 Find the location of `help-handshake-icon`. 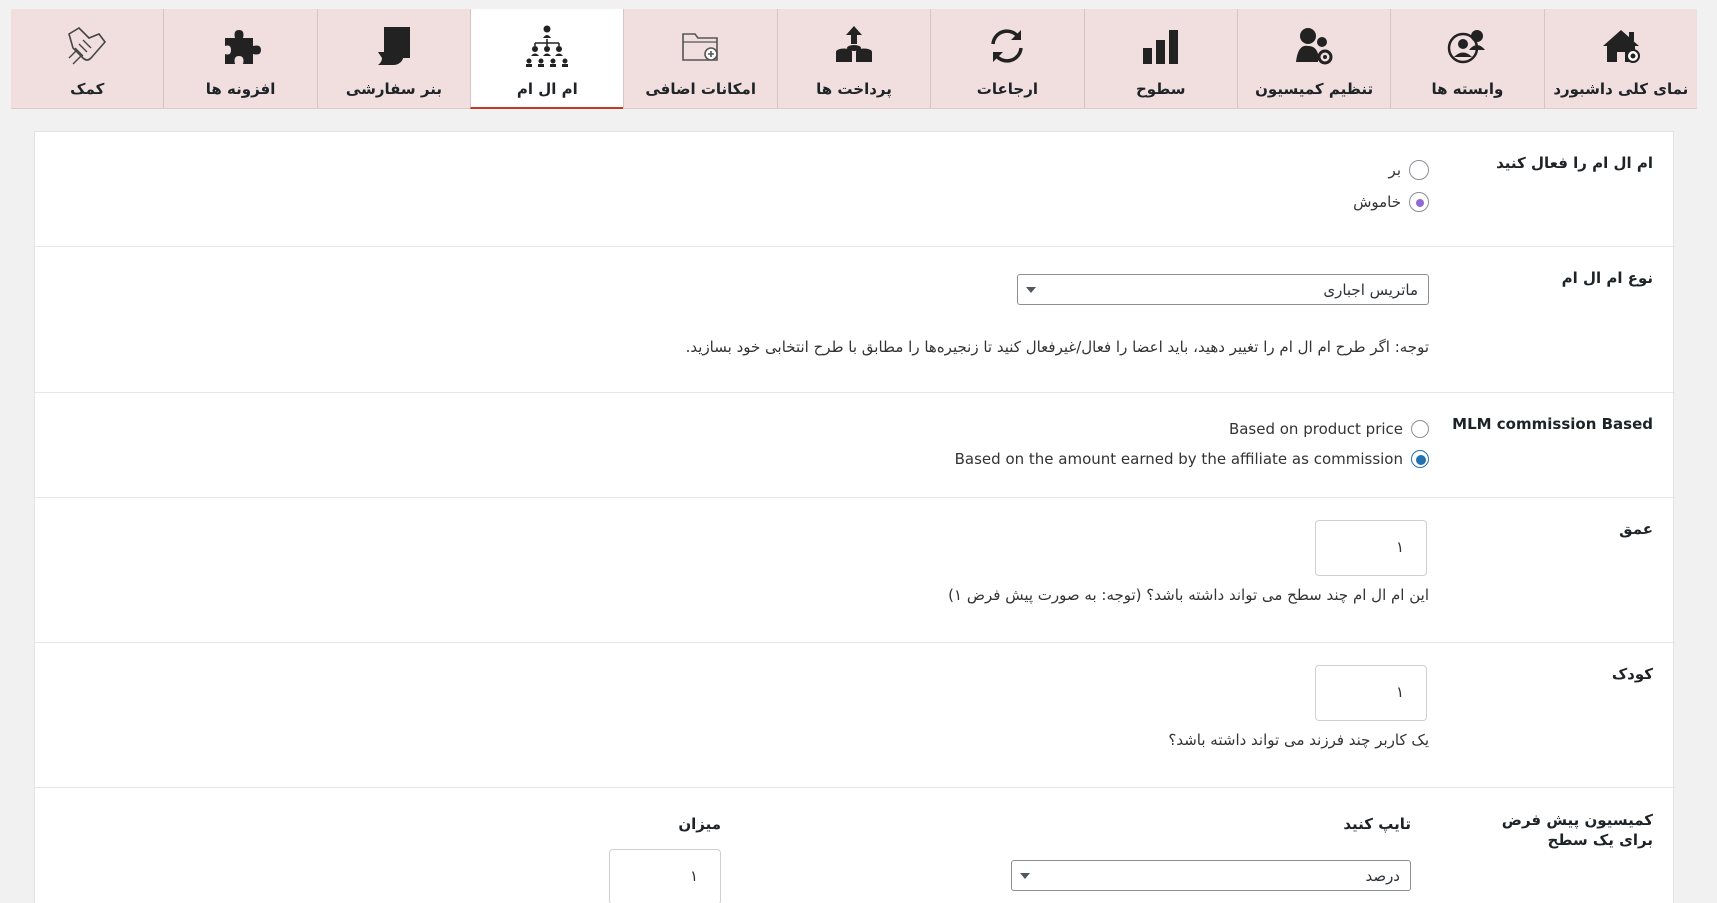

help-handshake-icon is located at coordinates (87, 46).